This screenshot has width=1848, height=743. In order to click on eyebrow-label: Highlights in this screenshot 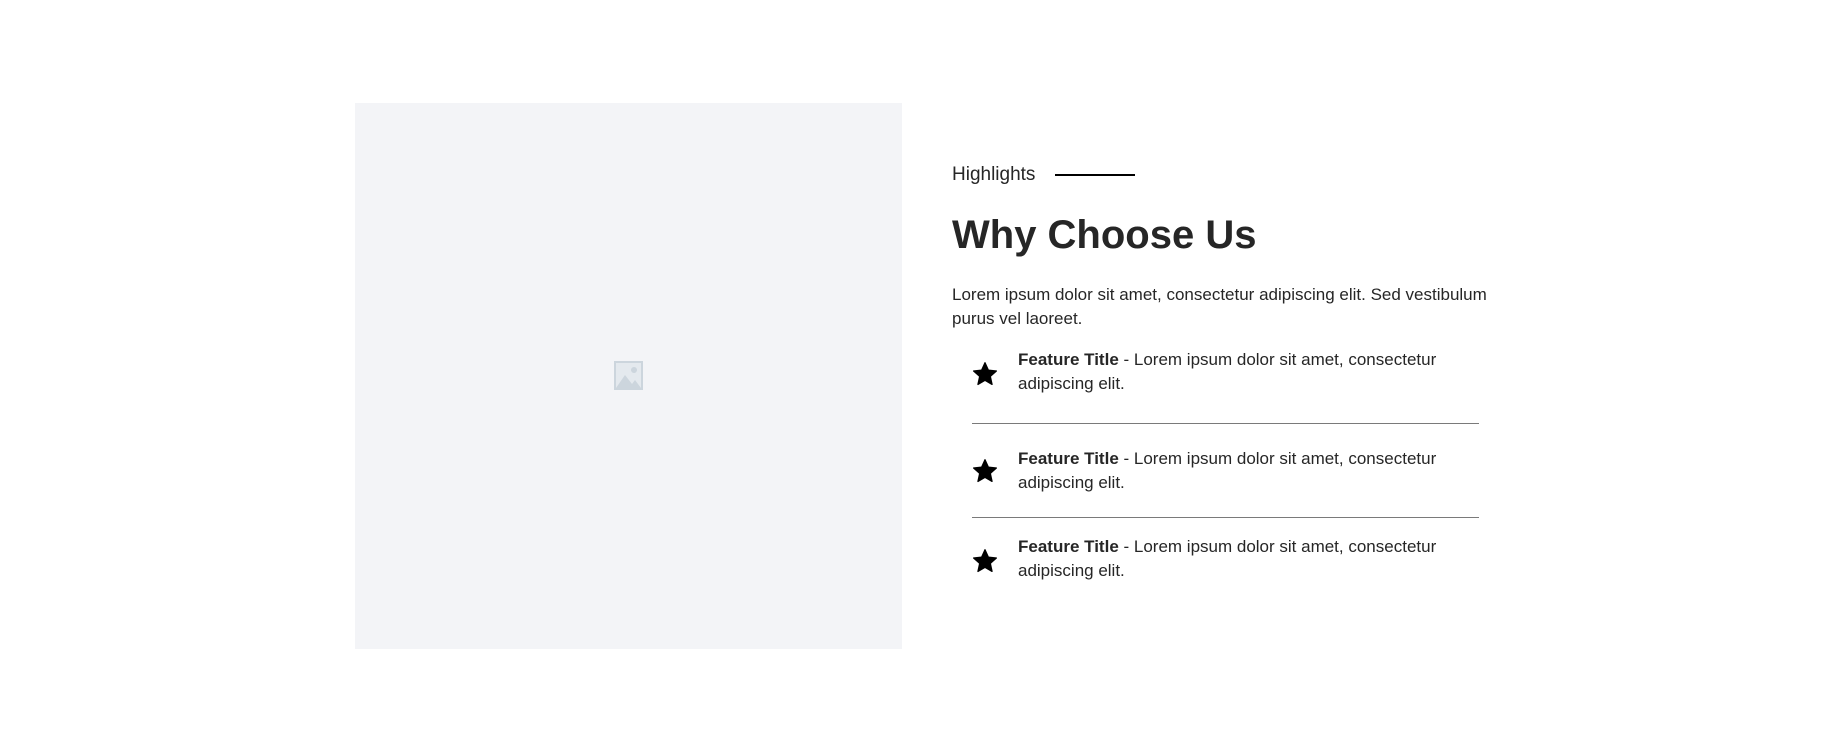, I will do `click(994, 174)`.